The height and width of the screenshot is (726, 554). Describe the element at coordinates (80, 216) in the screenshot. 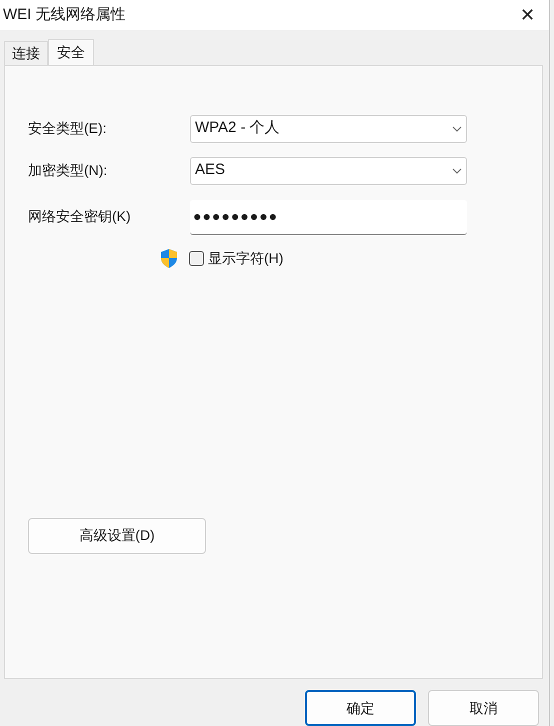

I see `field-label: 网络安全密钥(K)` at that location.